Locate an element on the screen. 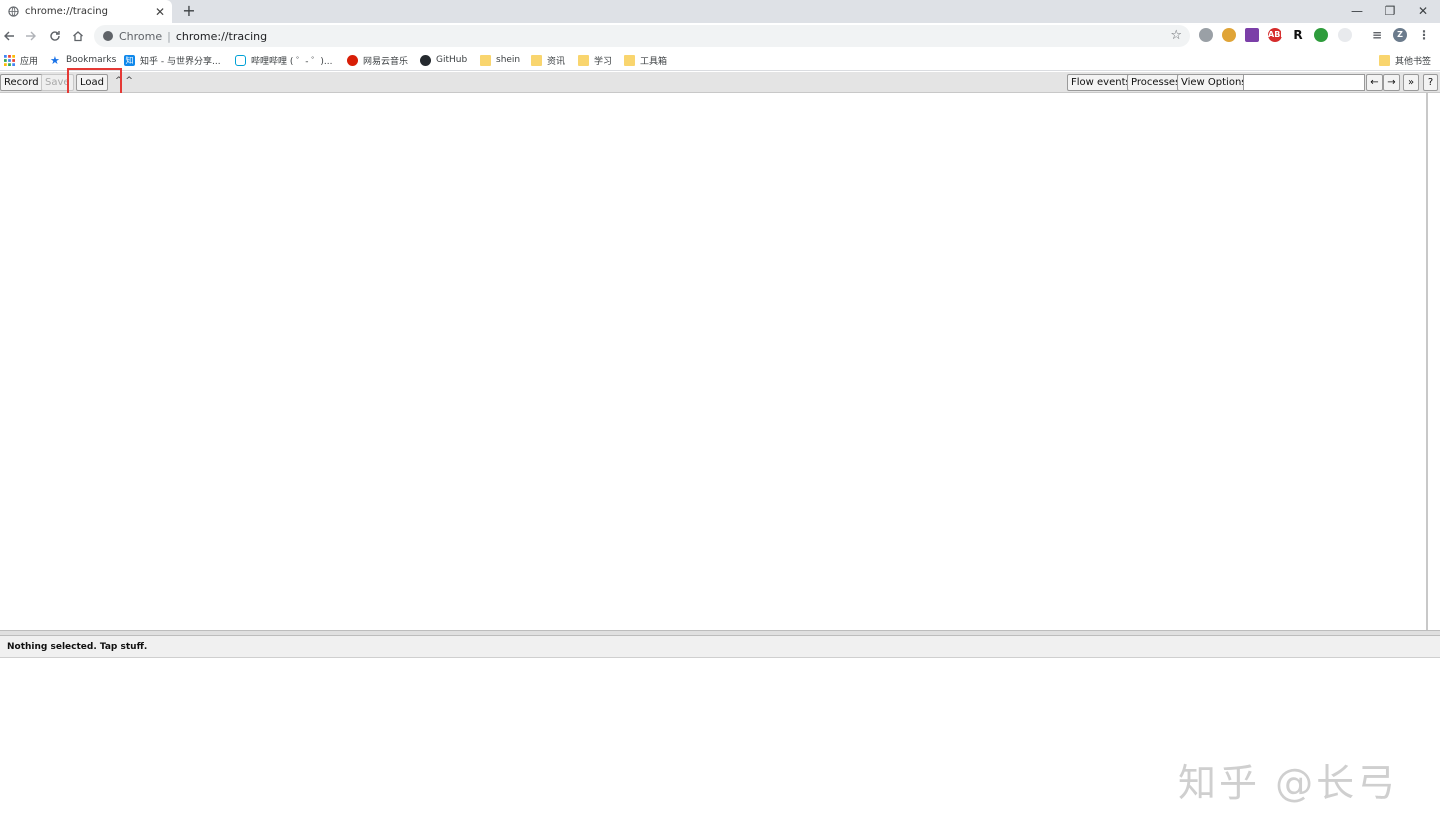 The image size is (1440, 834). omnibox-url: chrome://tracing is located at coordinates (221, 36).